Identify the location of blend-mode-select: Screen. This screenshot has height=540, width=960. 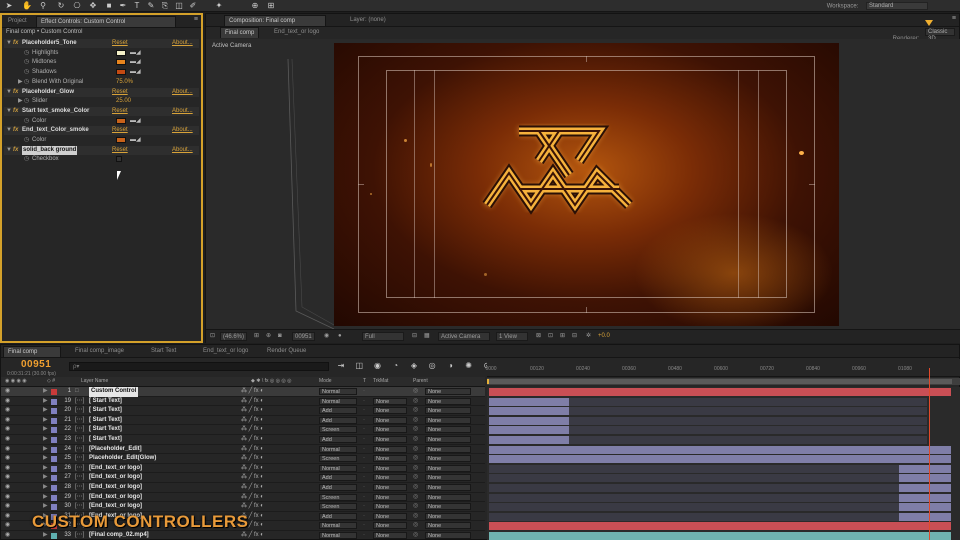
(338, 430).